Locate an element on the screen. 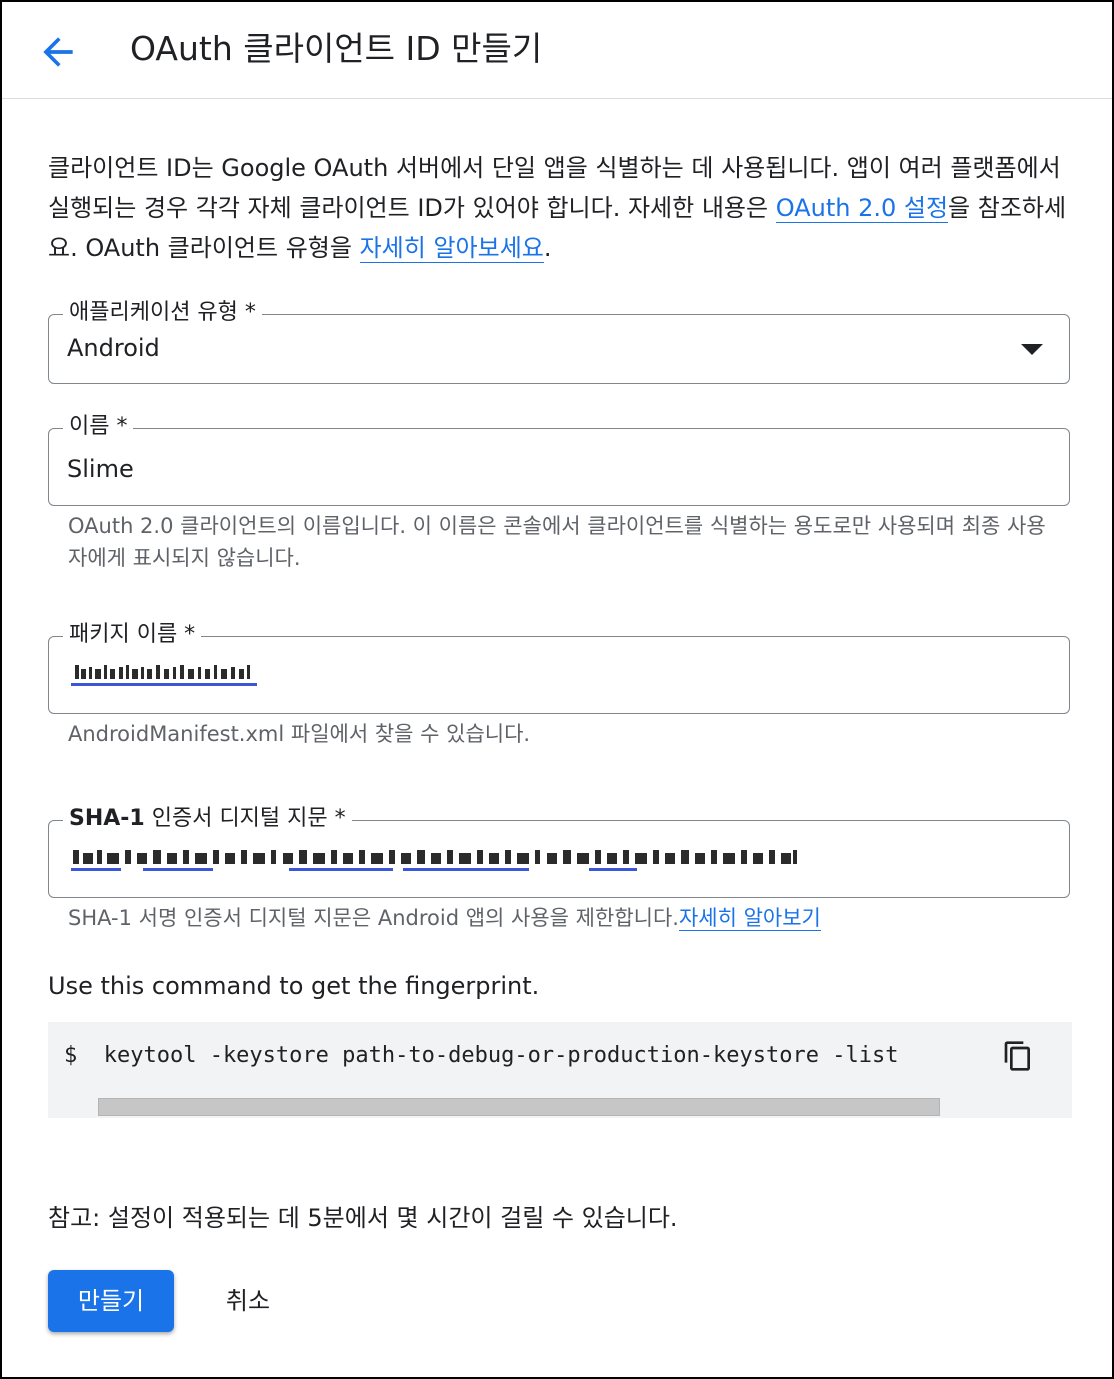 Image resolution: width=1114 pixels, height=1379 pixels. package-name-input: 패키지 이름 * is located at coordinates (559, 667).